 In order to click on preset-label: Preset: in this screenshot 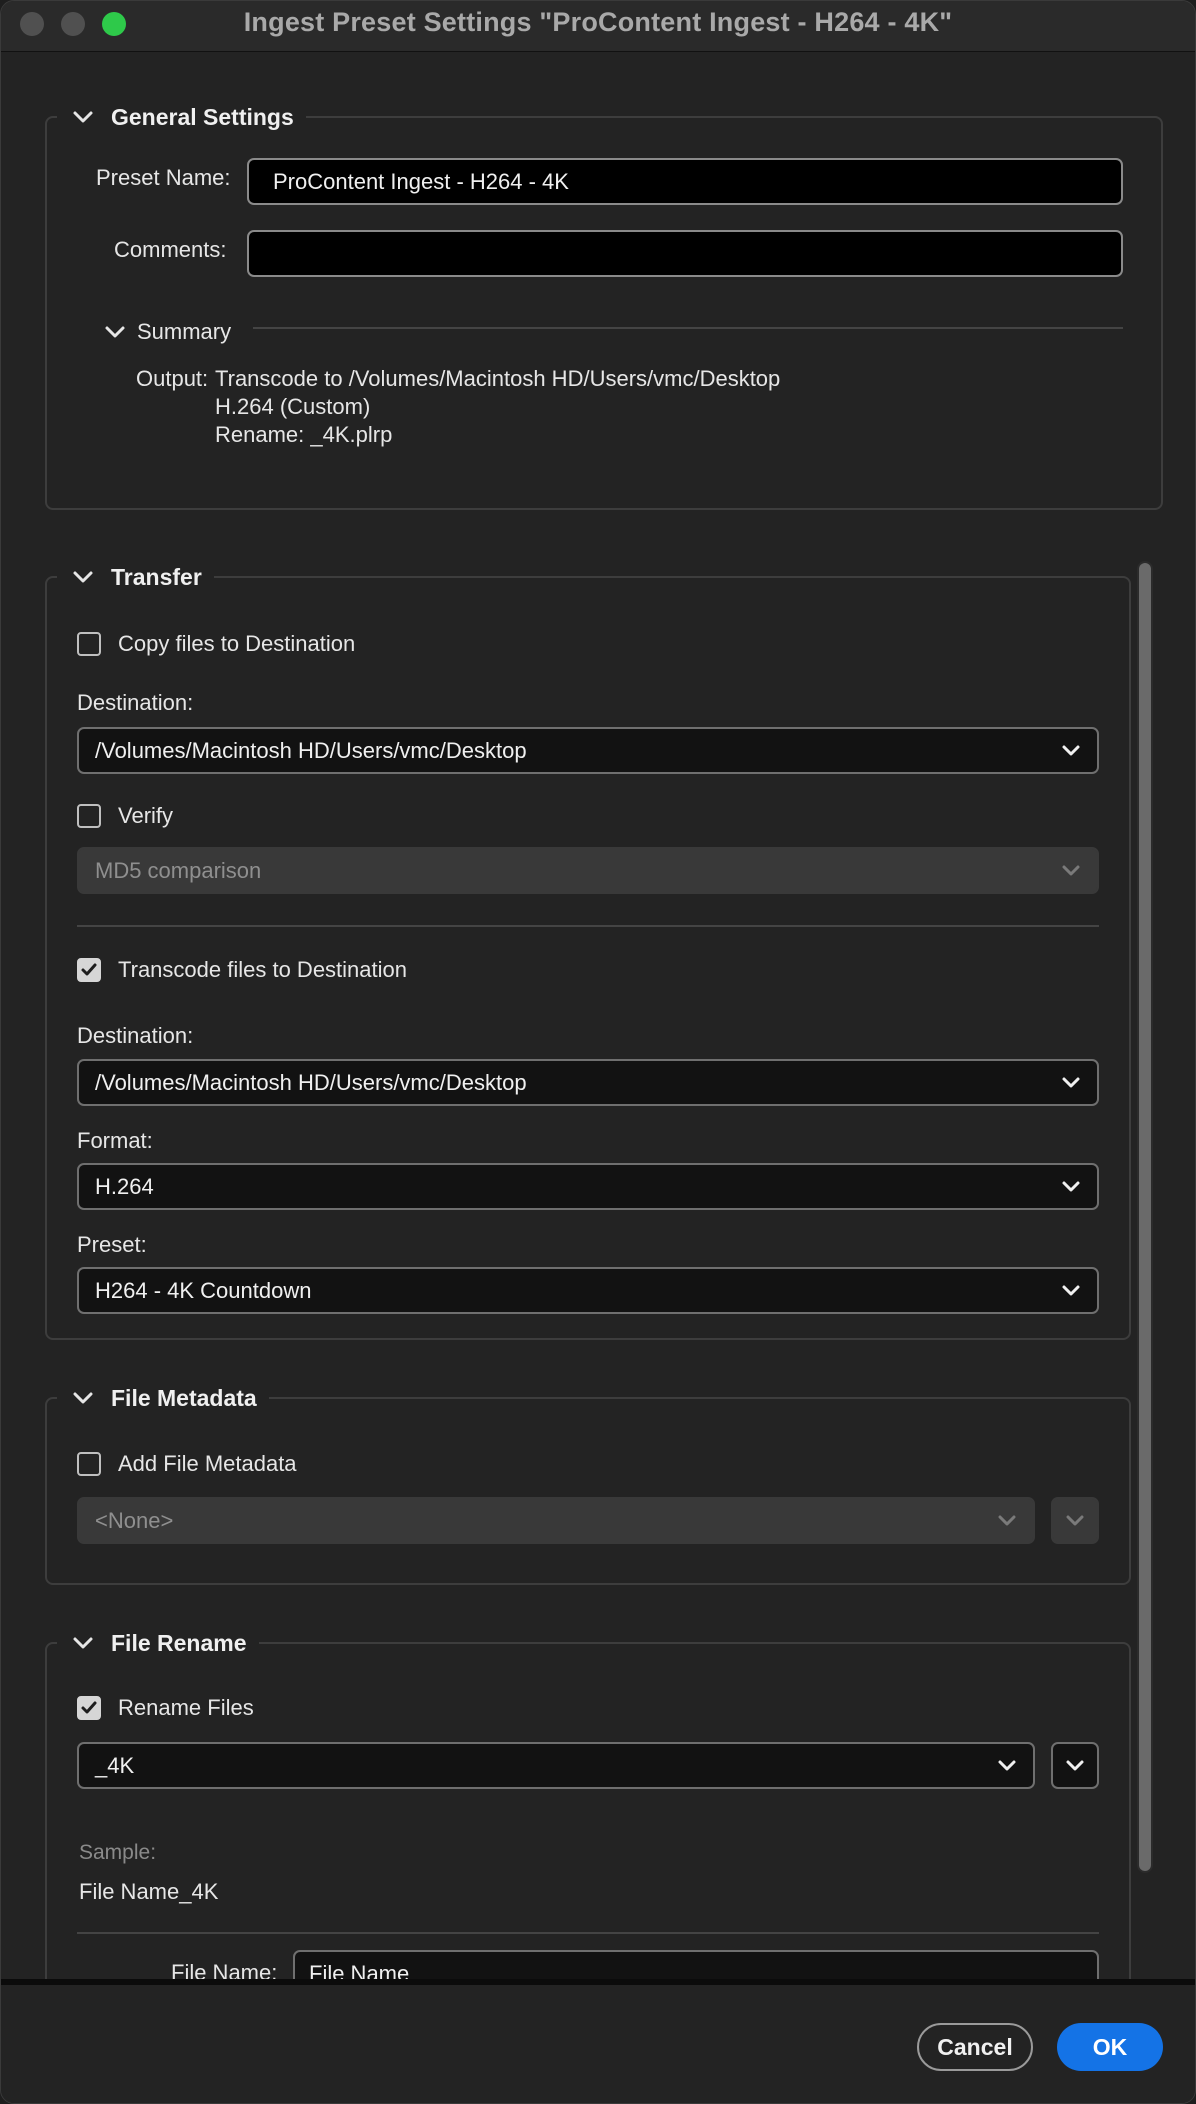, I will do `click(112, 1244)`.